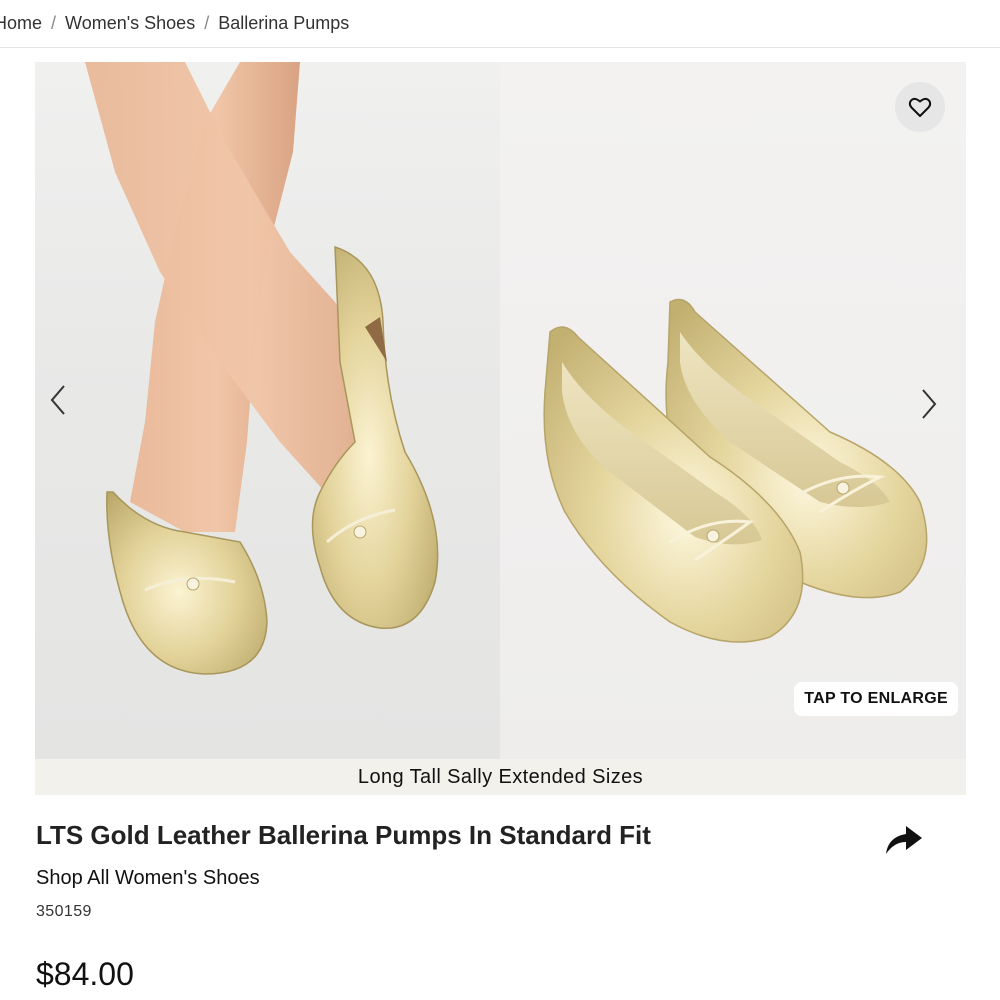 The image size is (1000, 1000). What do you see at coordinates (283, 23) in the screenshot?
I see `breadcrumb-ballerina-pumps: Ballerina Pumps` at bounding box center [283, 23].